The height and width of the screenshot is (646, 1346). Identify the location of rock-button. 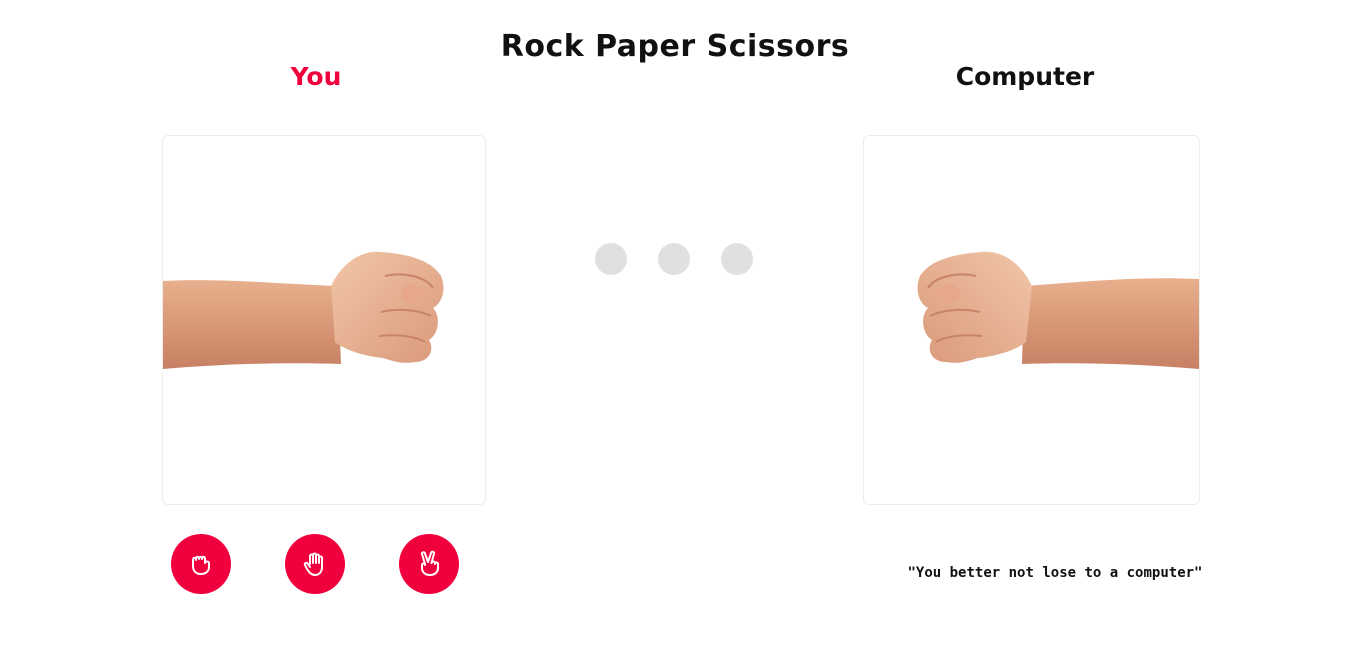
(201, 564).